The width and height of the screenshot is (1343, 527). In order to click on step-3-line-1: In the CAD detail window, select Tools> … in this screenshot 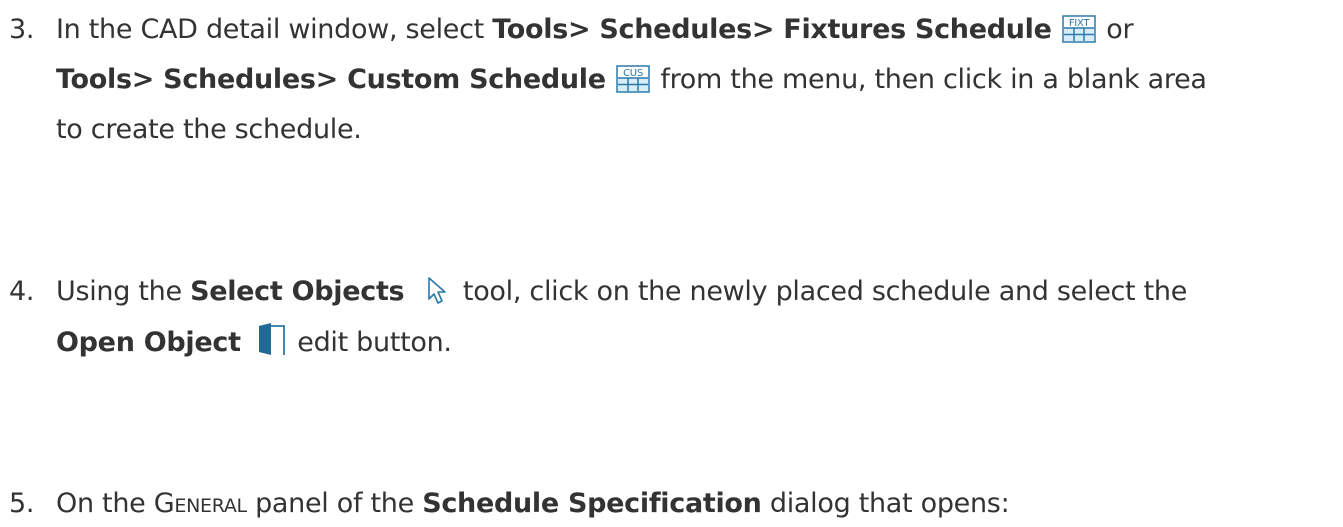, I will do `click(595, 30)`.